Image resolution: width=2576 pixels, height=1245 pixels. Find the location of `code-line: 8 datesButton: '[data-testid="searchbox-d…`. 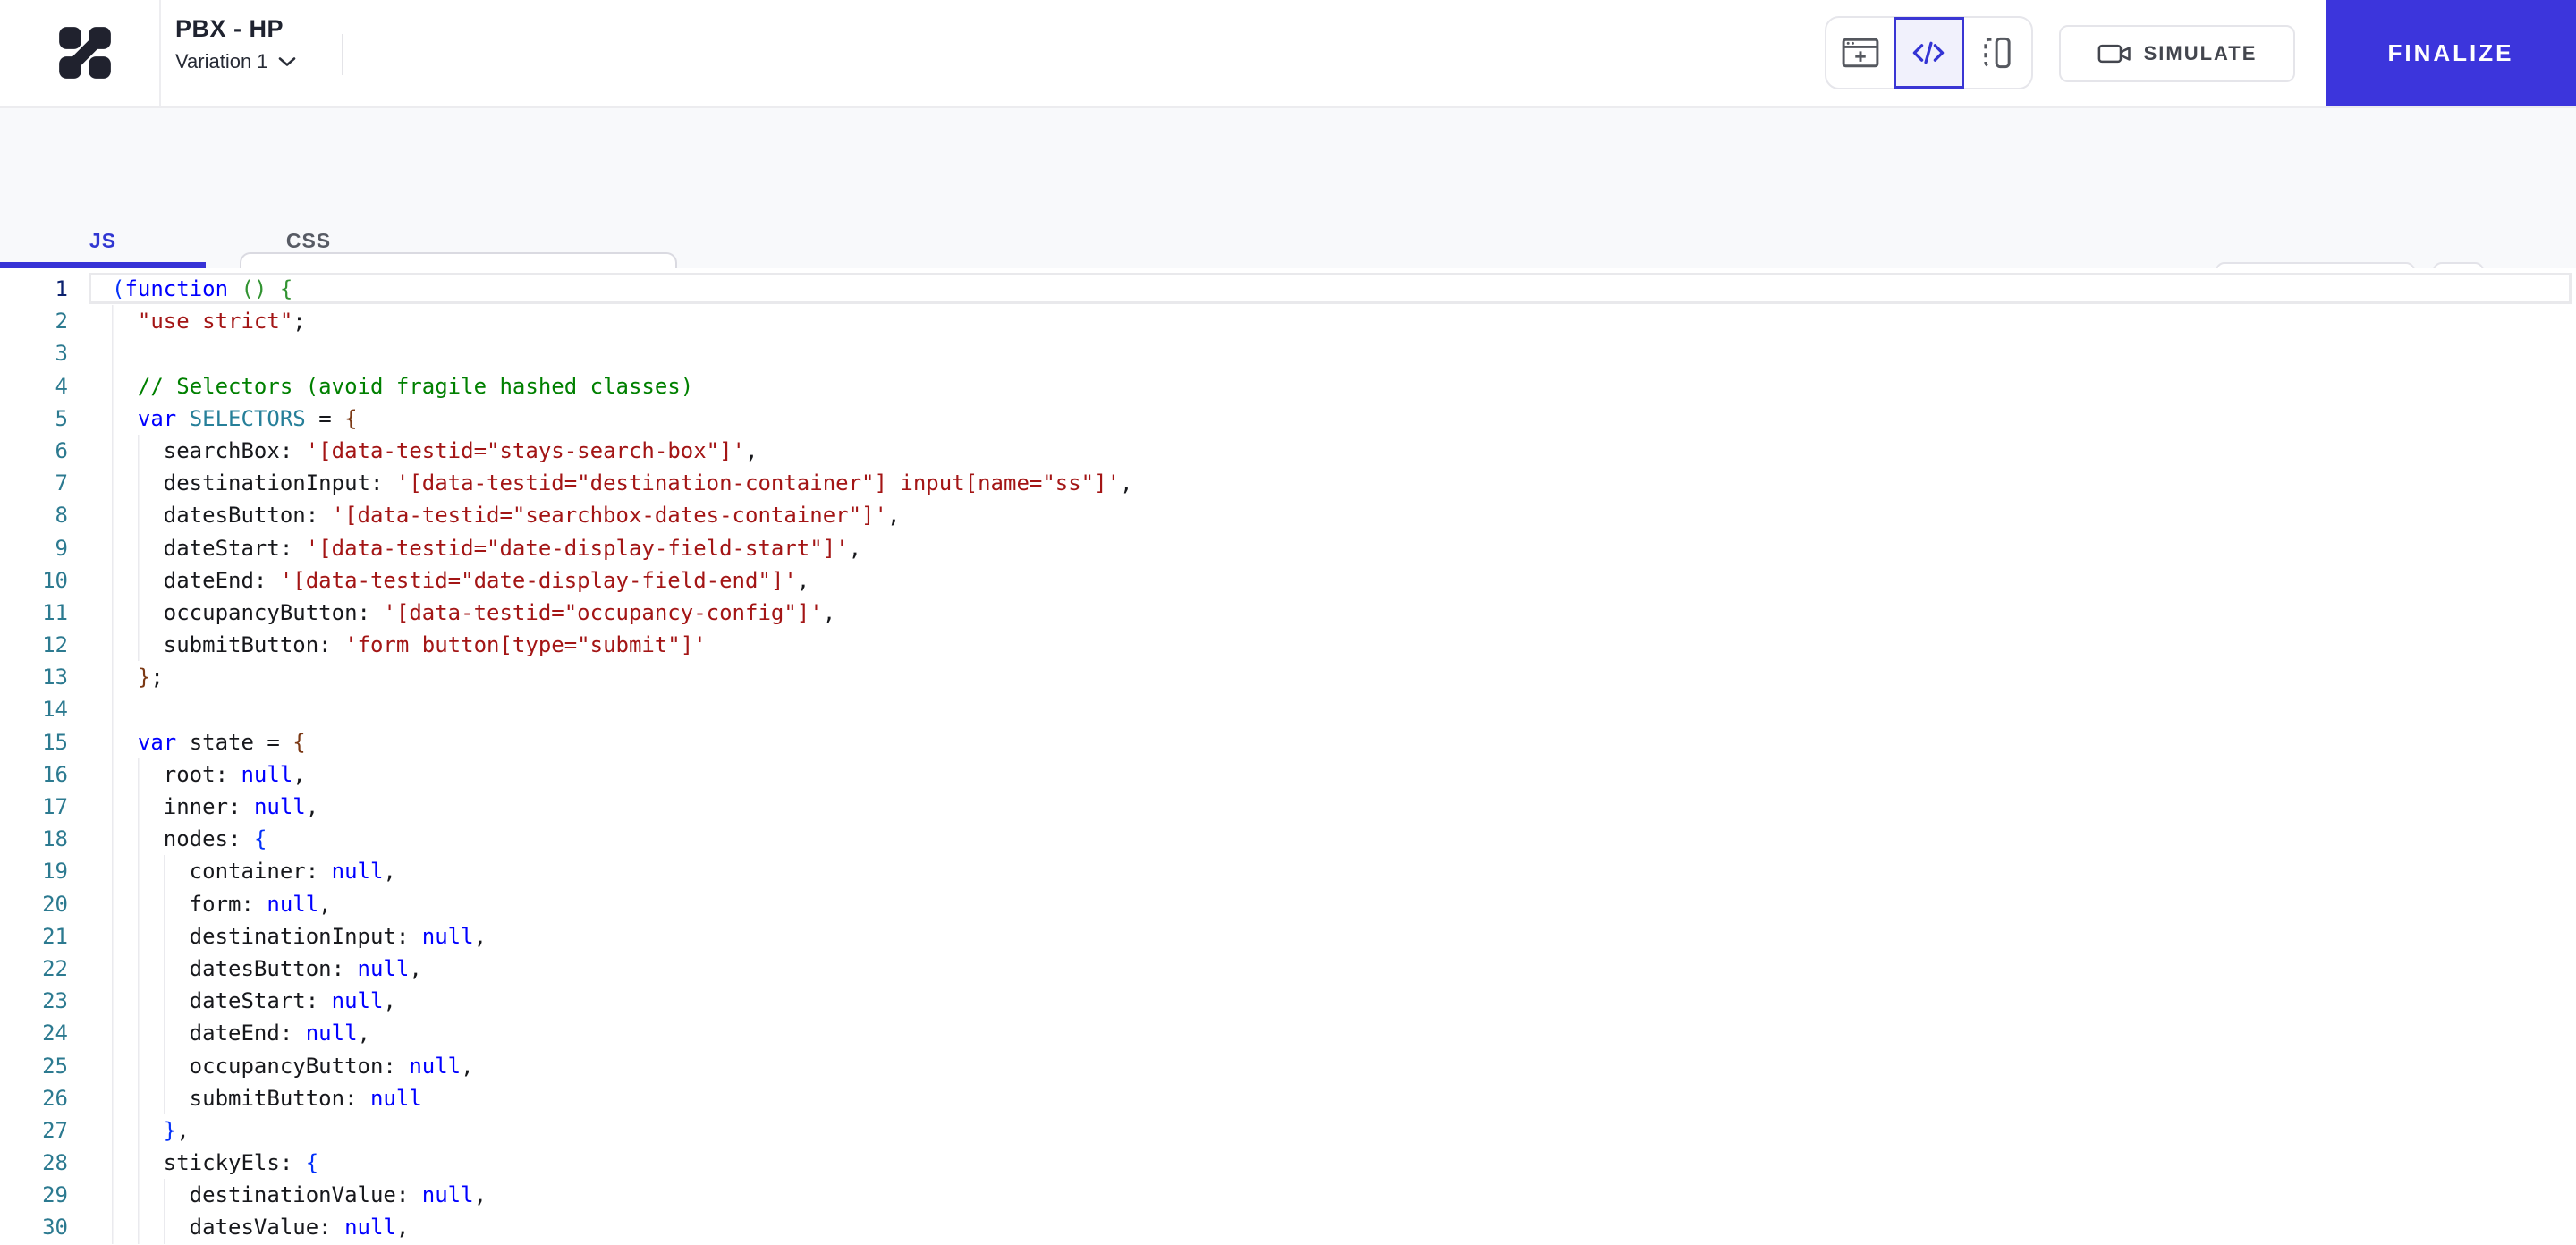

code-line: 8 datesButton: '[data-testid="searchbox-d… is located at coordinates (1288, 515).